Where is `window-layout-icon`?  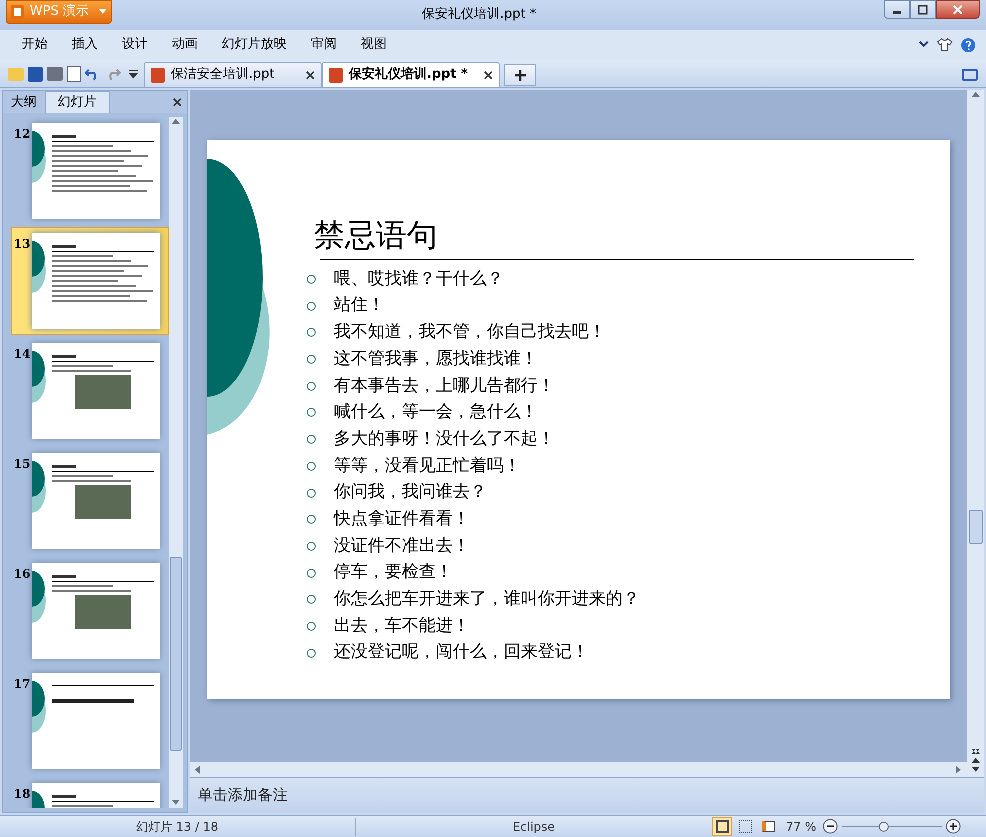 window-layout-icon is located at coordinates (970, 75).